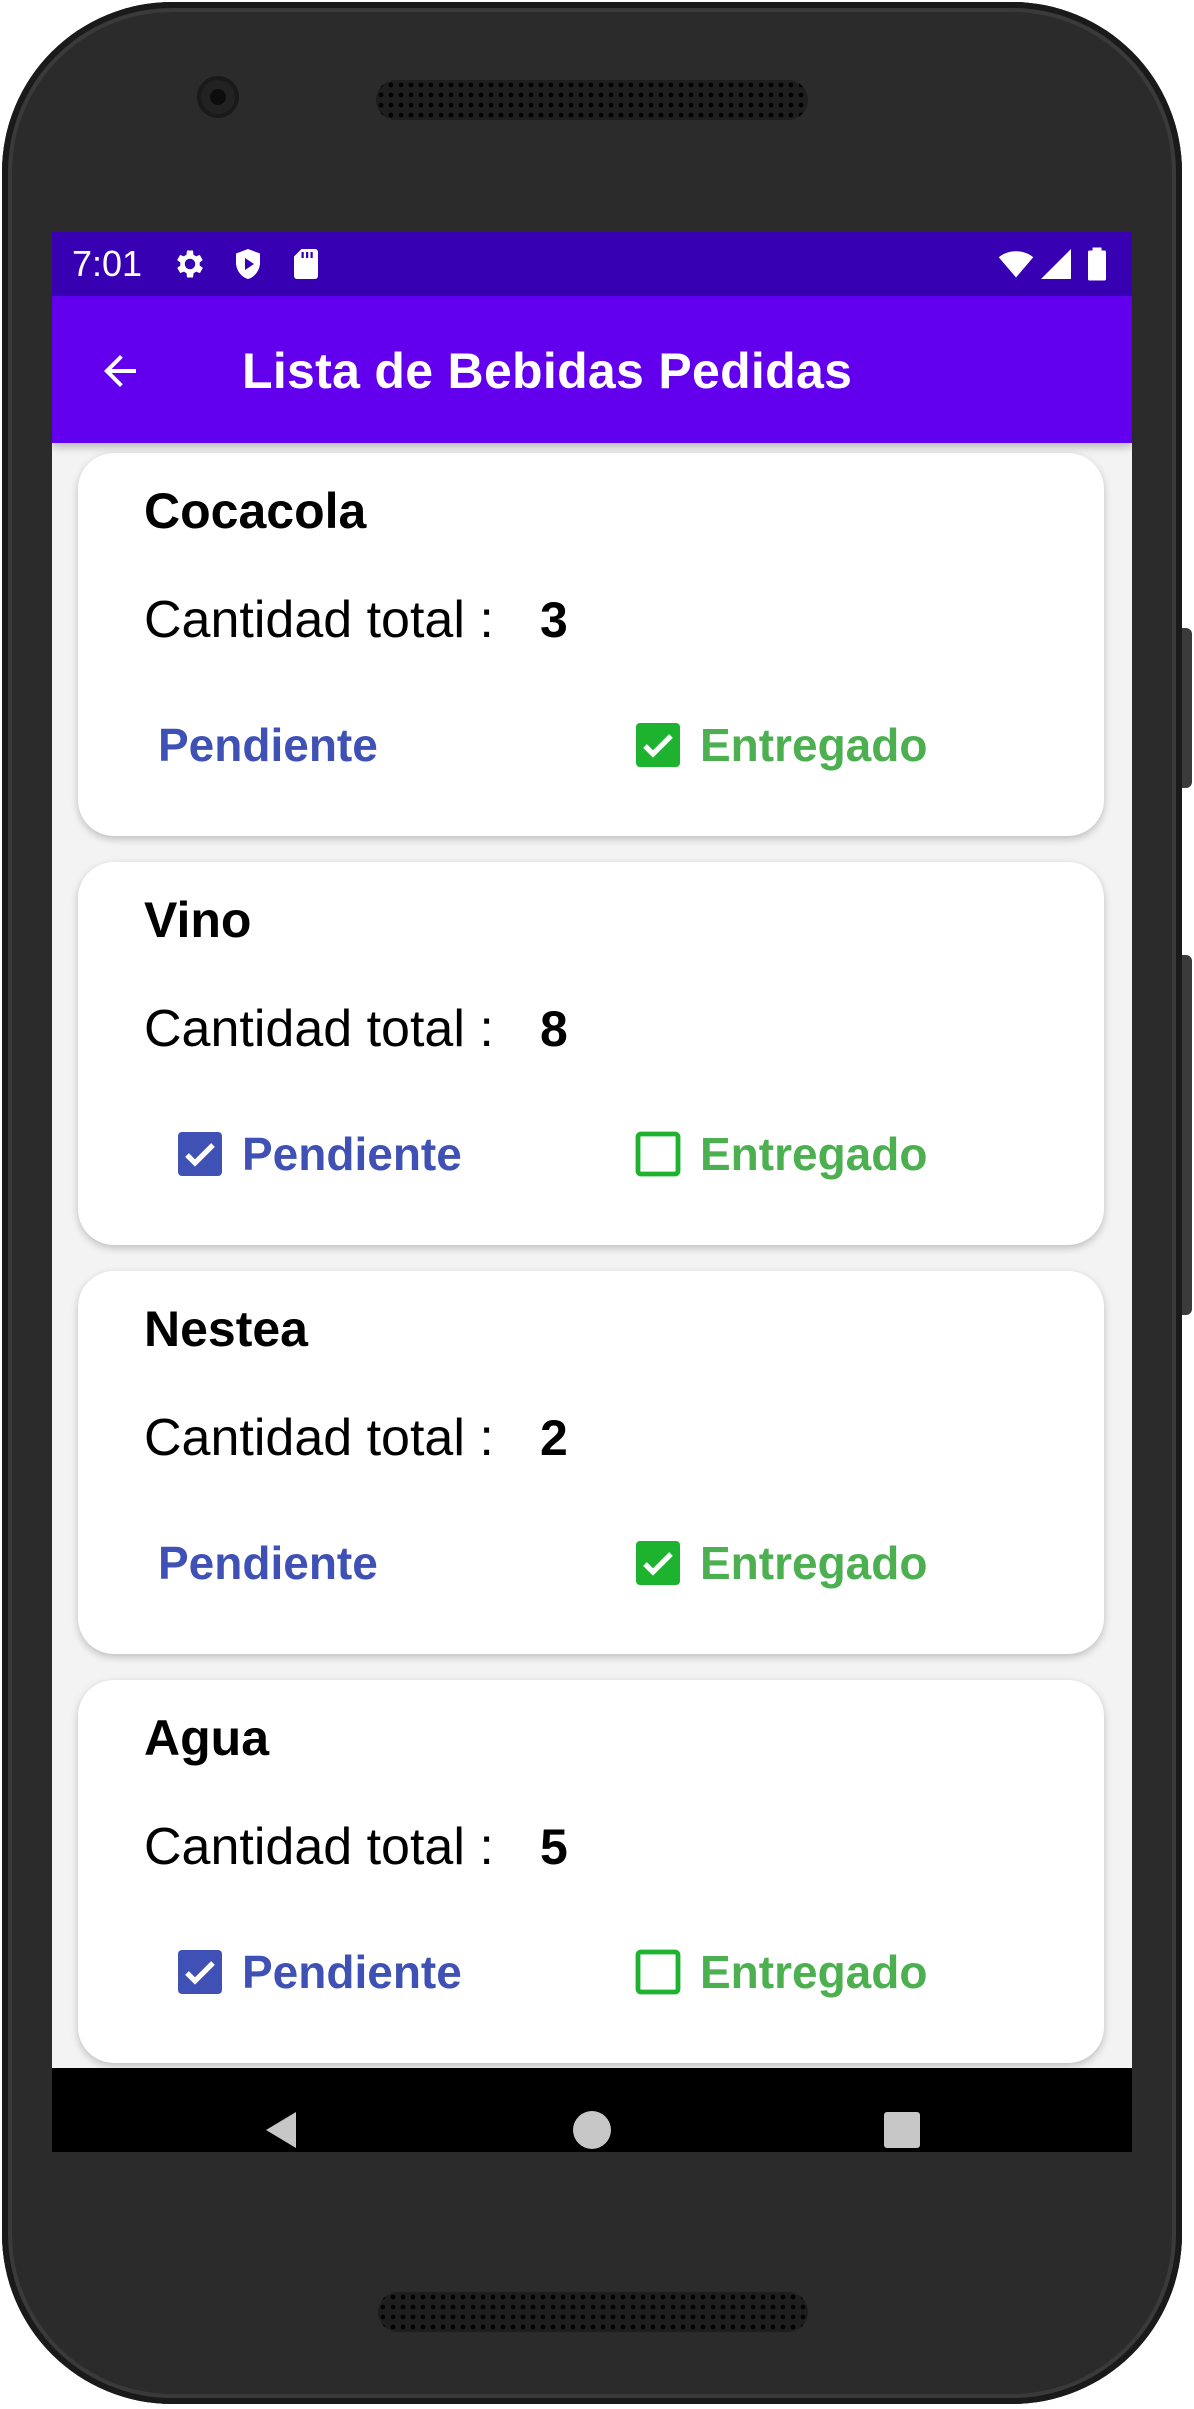 This screenshot has width=1194, height=2409. Describe the element at coordinates (248, 264) in the screenshot. I see `shield-play-icon` at that location.